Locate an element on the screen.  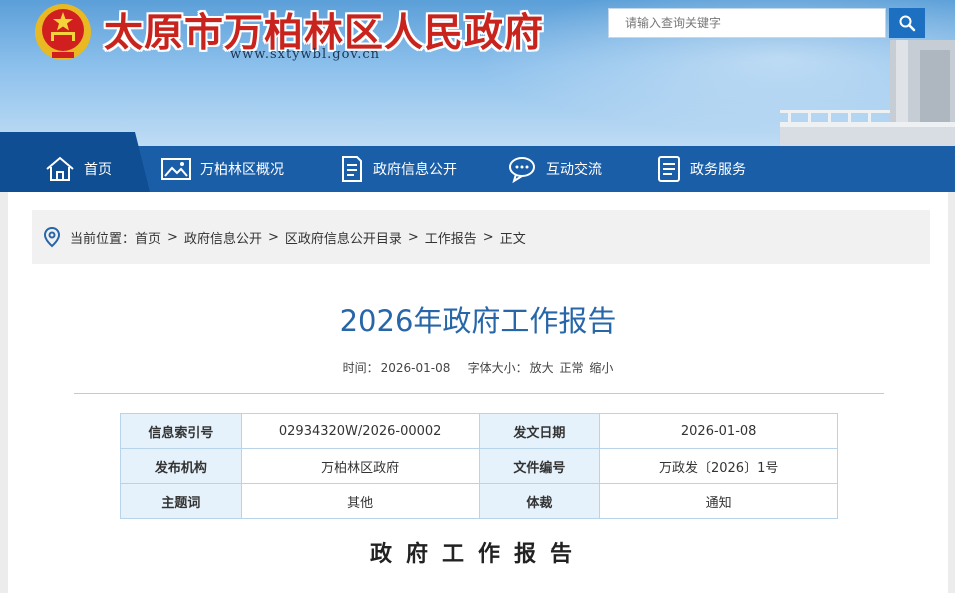
list-icon is located at coordinates (669, 169).